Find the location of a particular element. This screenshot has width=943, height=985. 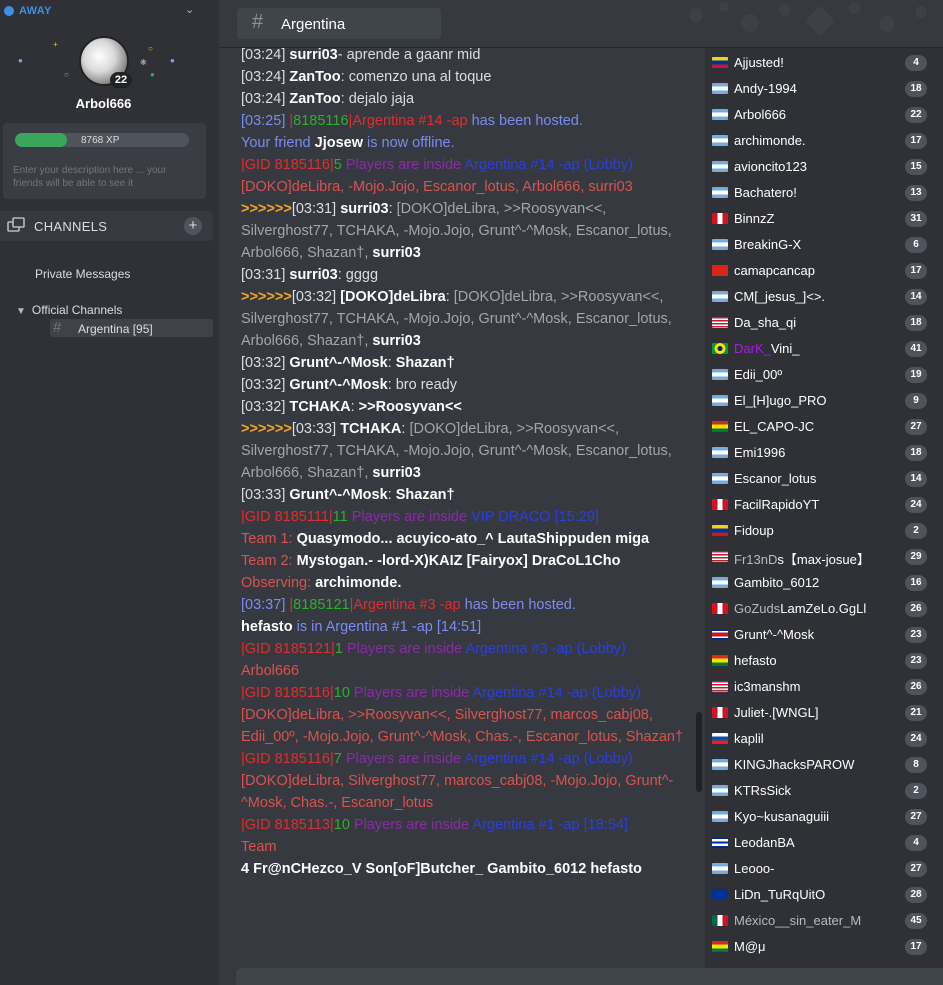

chat-username: Jjosew is located at coordinates (339, 143).